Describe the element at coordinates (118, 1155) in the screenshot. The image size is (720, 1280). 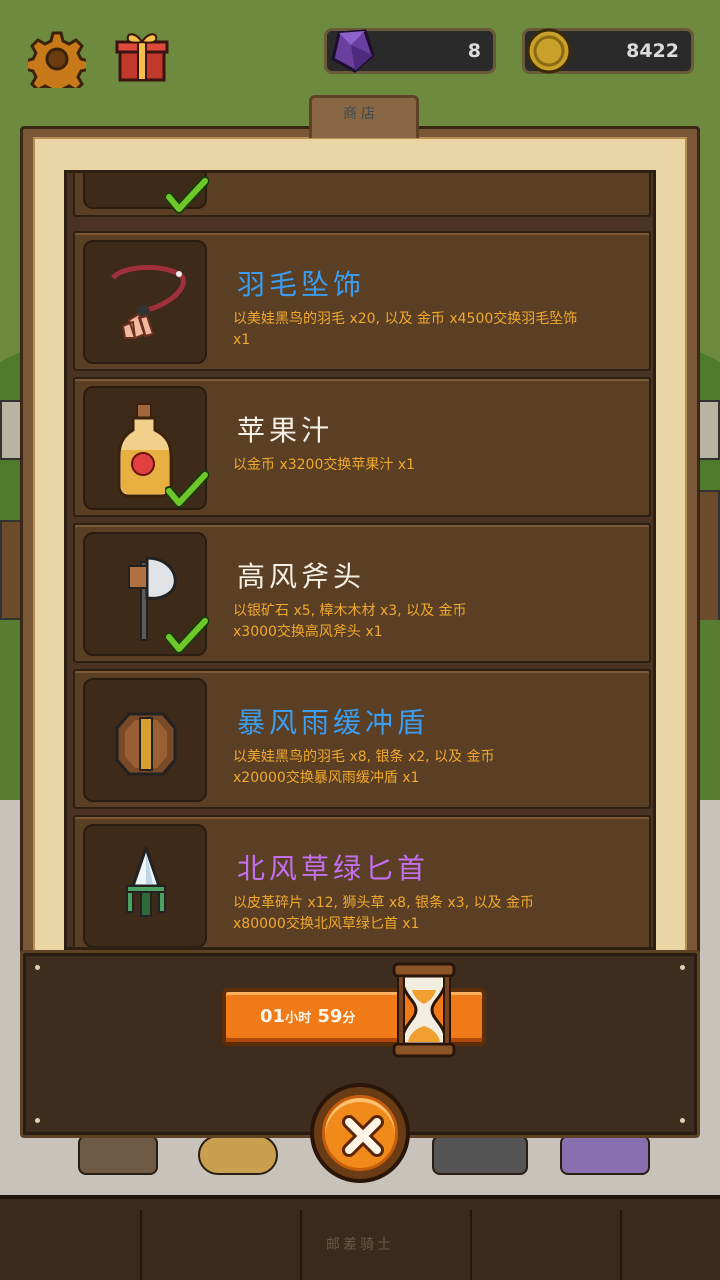
I see `bg-item-box` at that location.